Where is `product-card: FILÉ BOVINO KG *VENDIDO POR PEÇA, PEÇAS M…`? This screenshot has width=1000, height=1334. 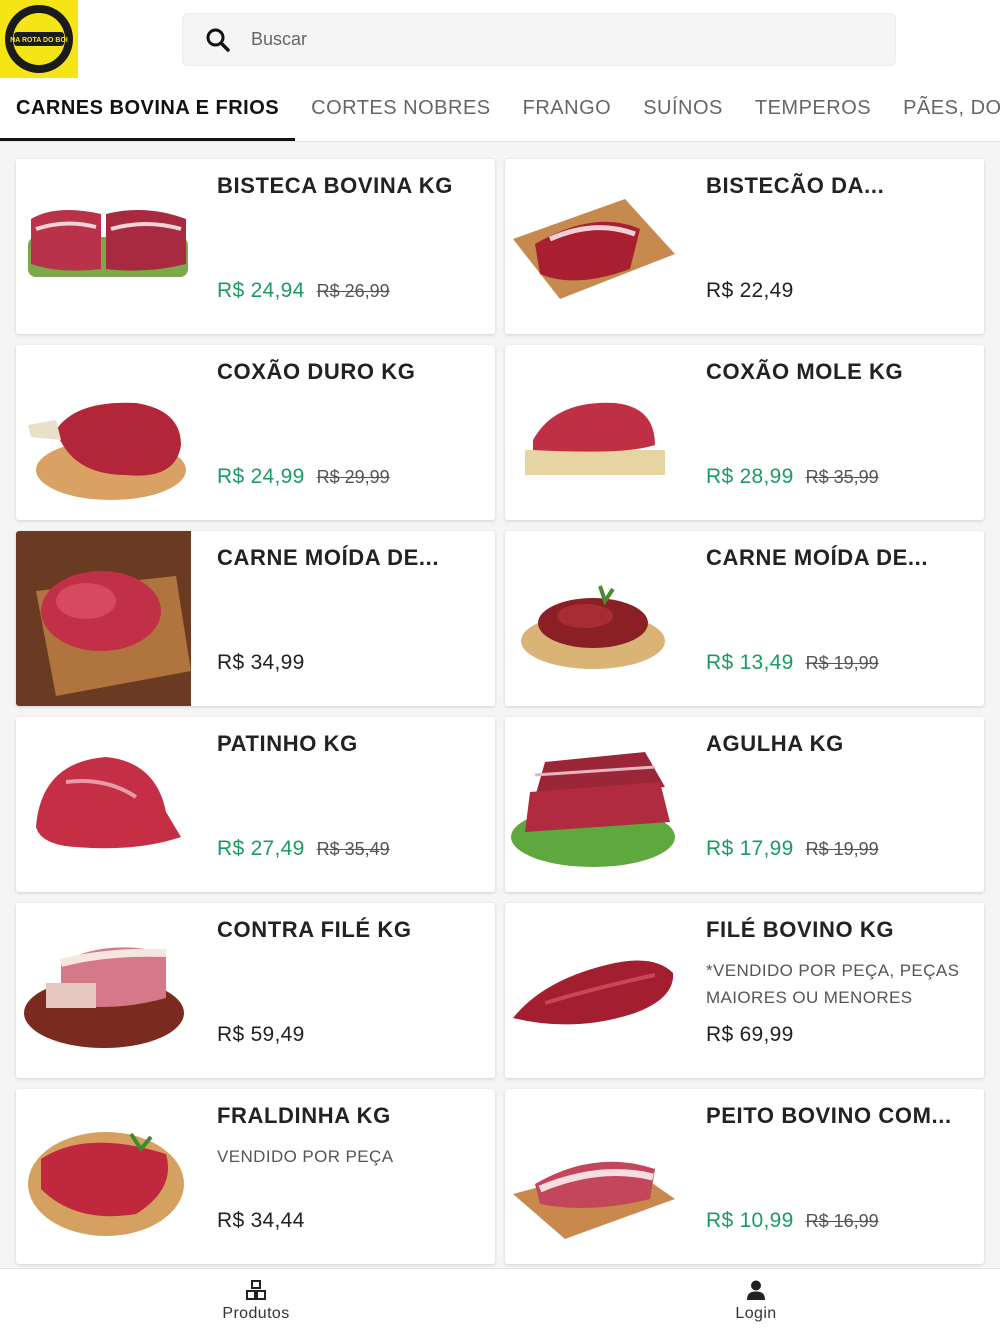 product-card: FILÉ BOVINO KG *VENDIDO POR PEÇA, PEÇAS M… is located at coordinates (744, 990).